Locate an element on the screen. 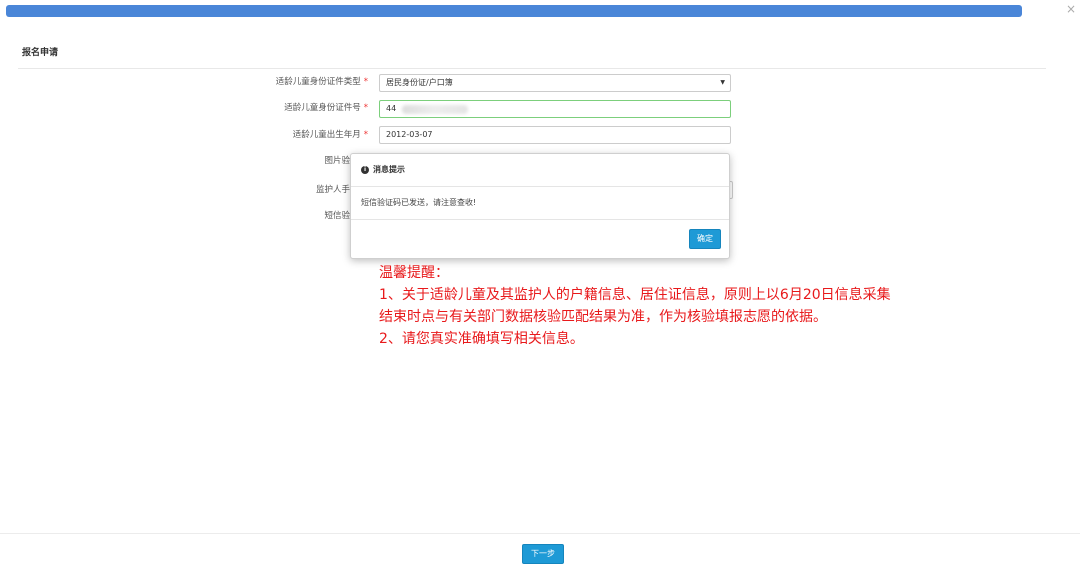  birth-label: 适龄儿童出生年月 * is located at coordinates (268, 134).